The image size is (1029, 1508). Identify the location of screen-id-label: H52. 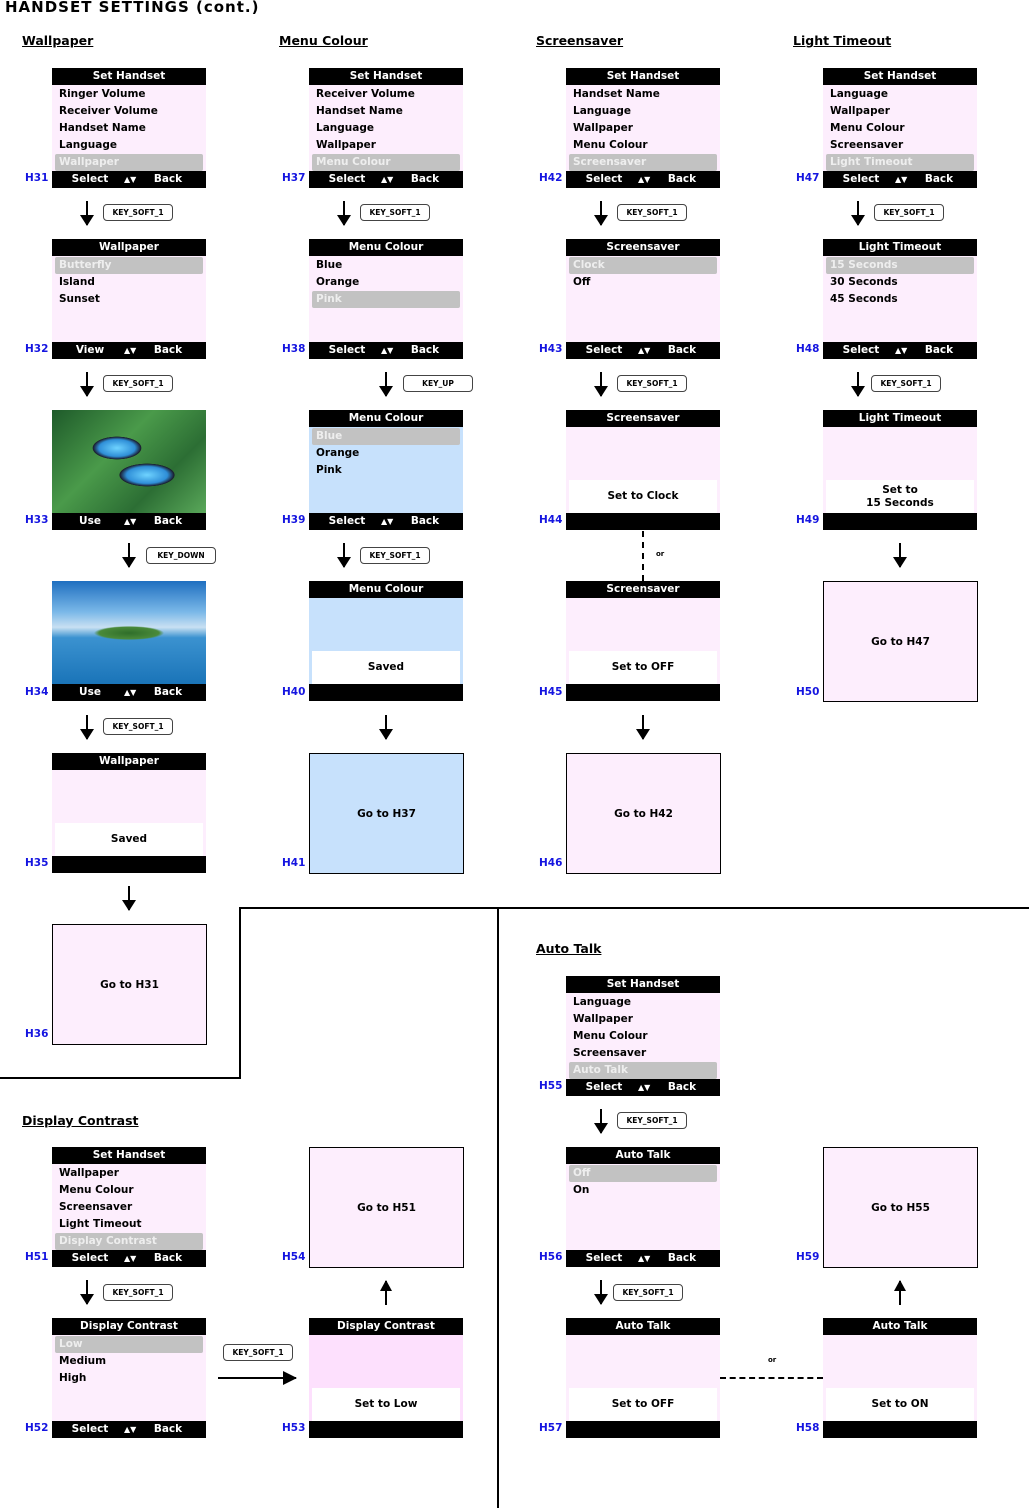
(37, 1428).